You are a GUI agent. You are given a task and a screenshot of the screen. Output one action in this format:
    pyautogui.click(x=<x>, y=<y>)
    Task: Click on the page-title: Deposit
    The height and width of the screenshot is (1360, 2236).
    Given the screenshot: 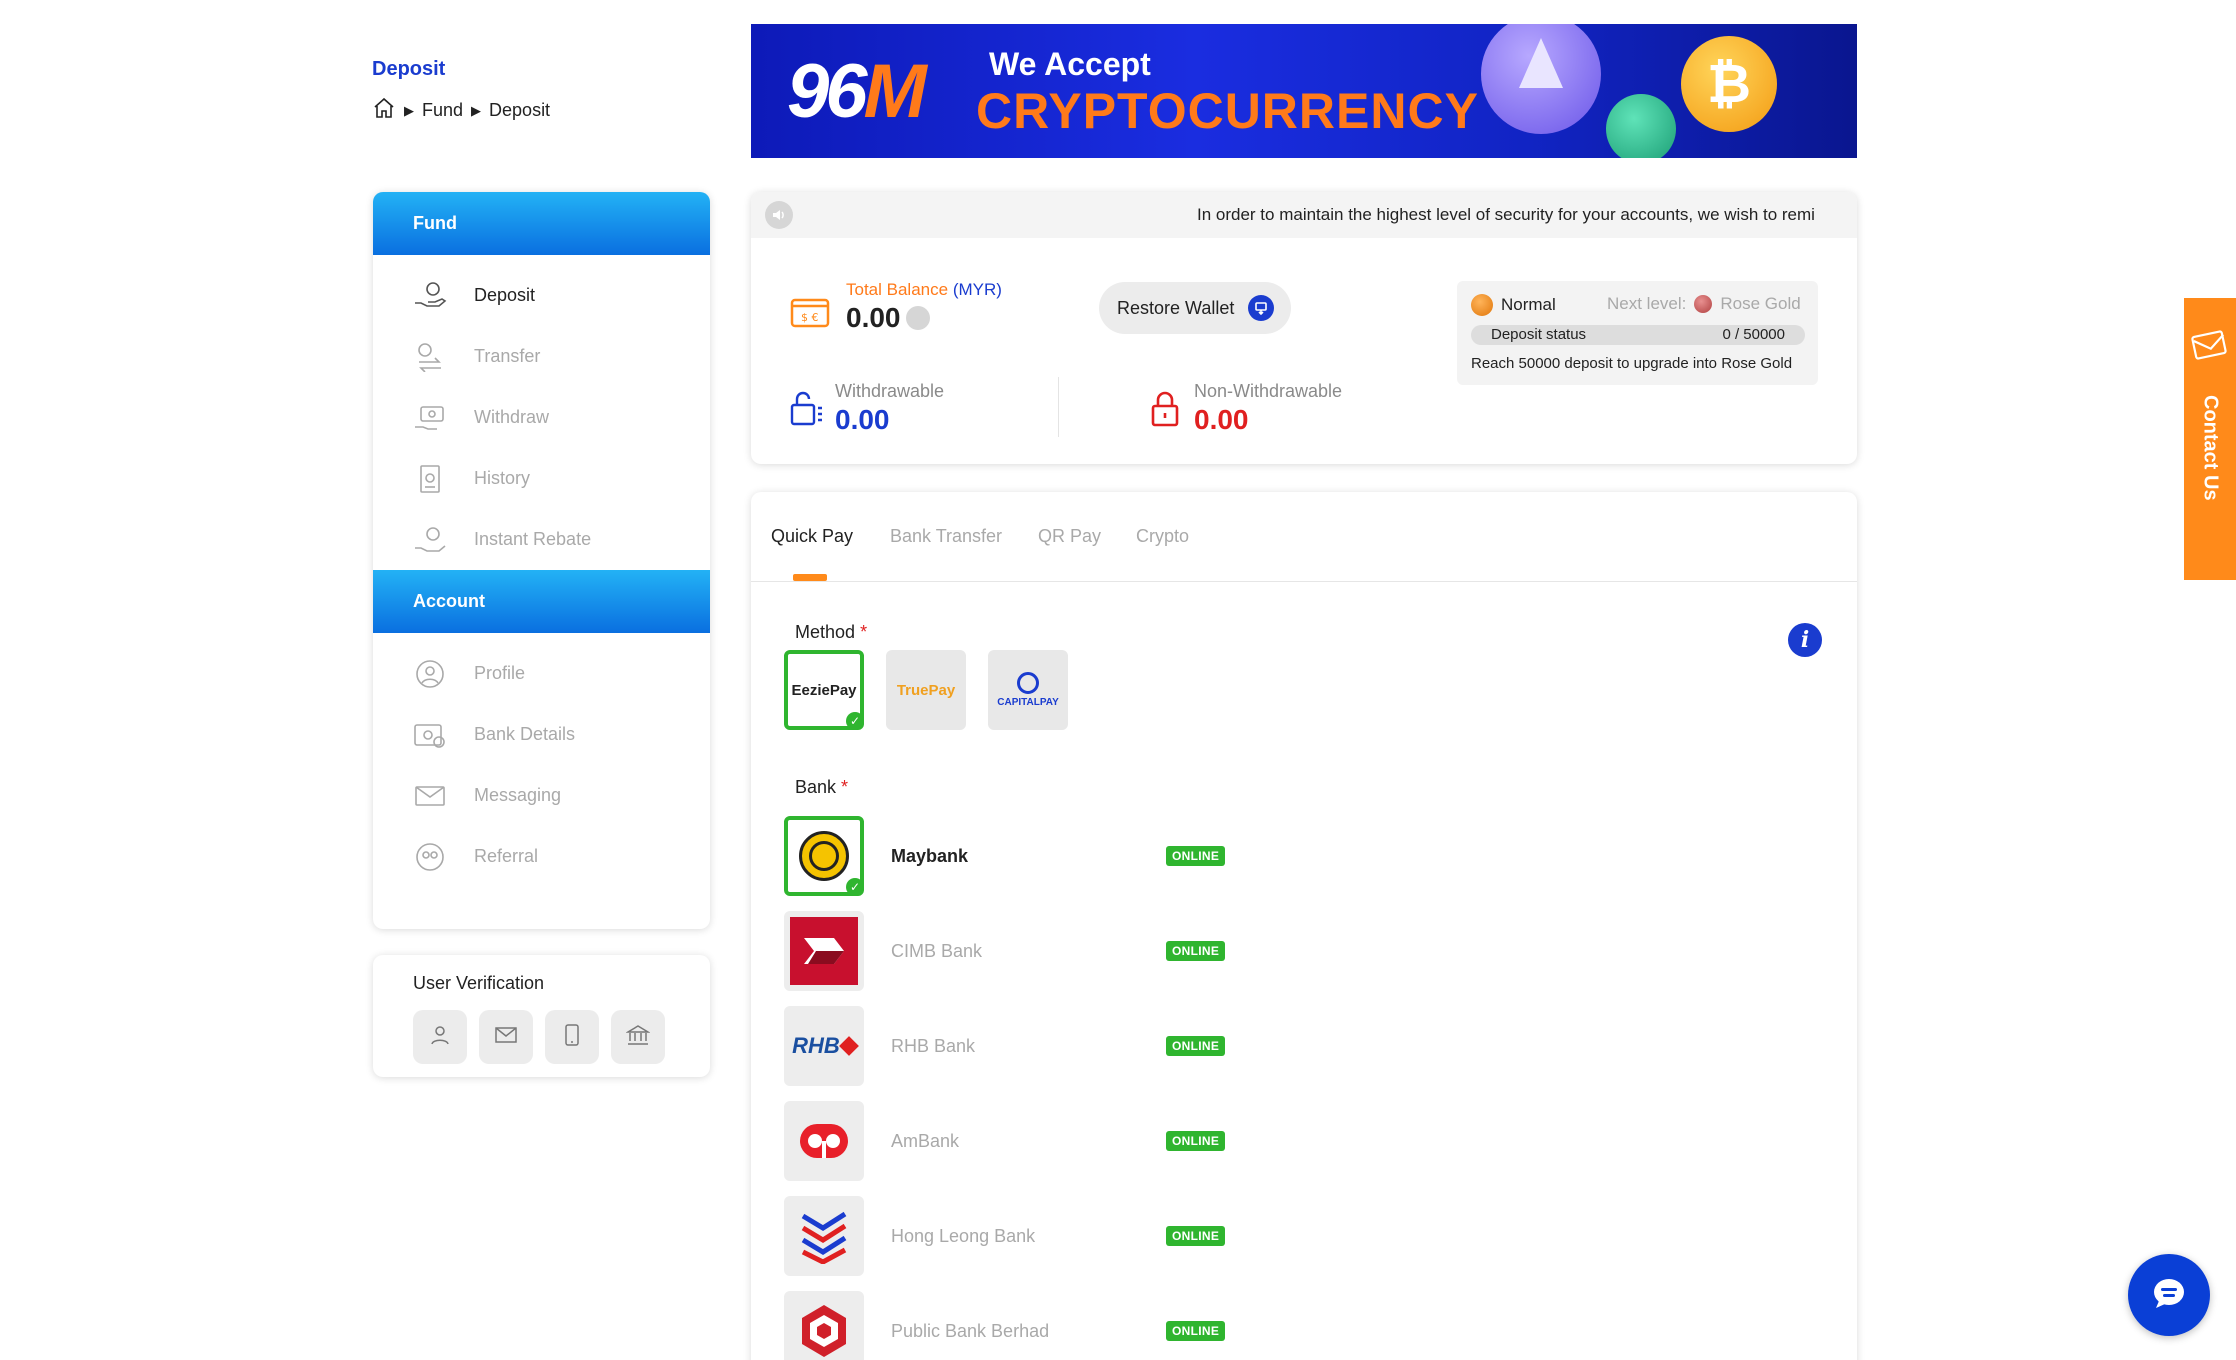 What is the action you would take?
    pyautogui.click(x=409, y=69)
    